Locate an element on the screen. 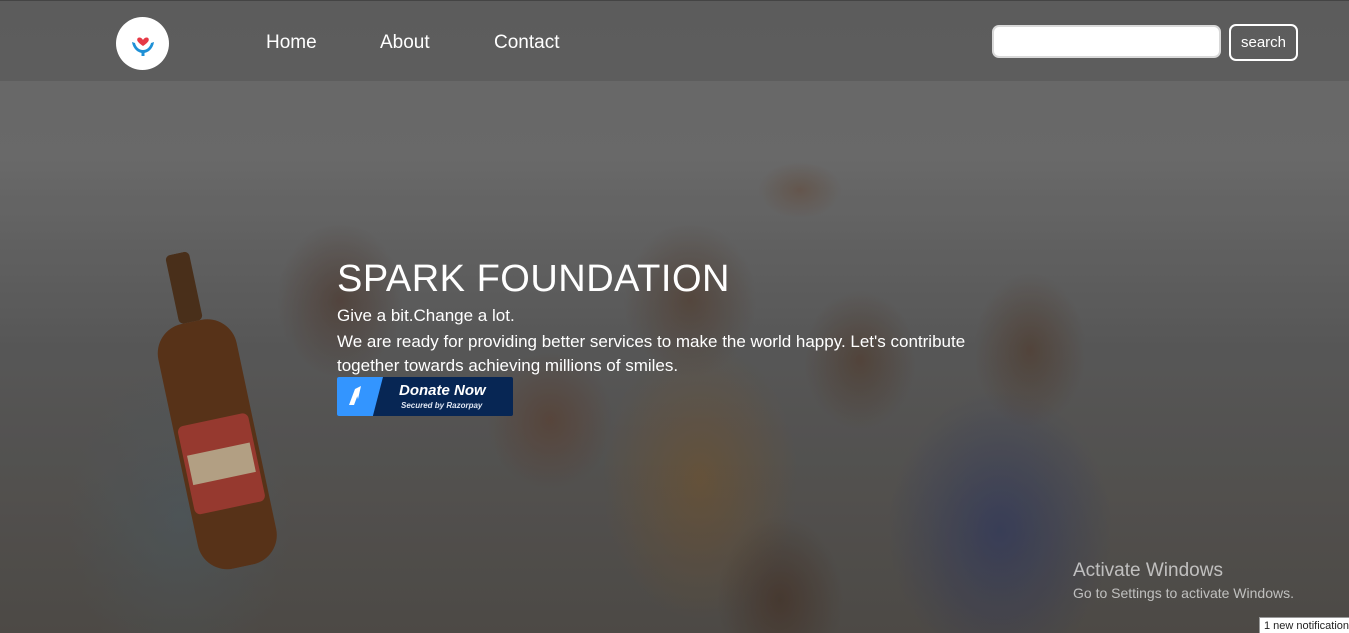 This screenshot has height=633, width=1349. donate-now-button: Donate Now Secured by Razorpay is located at coordinates (425, 396).